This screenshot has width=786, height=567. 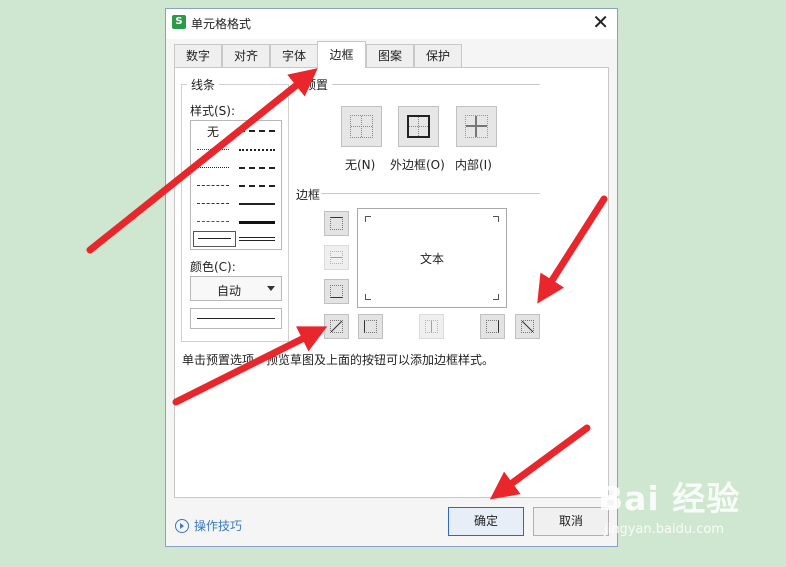 I want to click on preset-outline-button, so click(x=418, y=126).